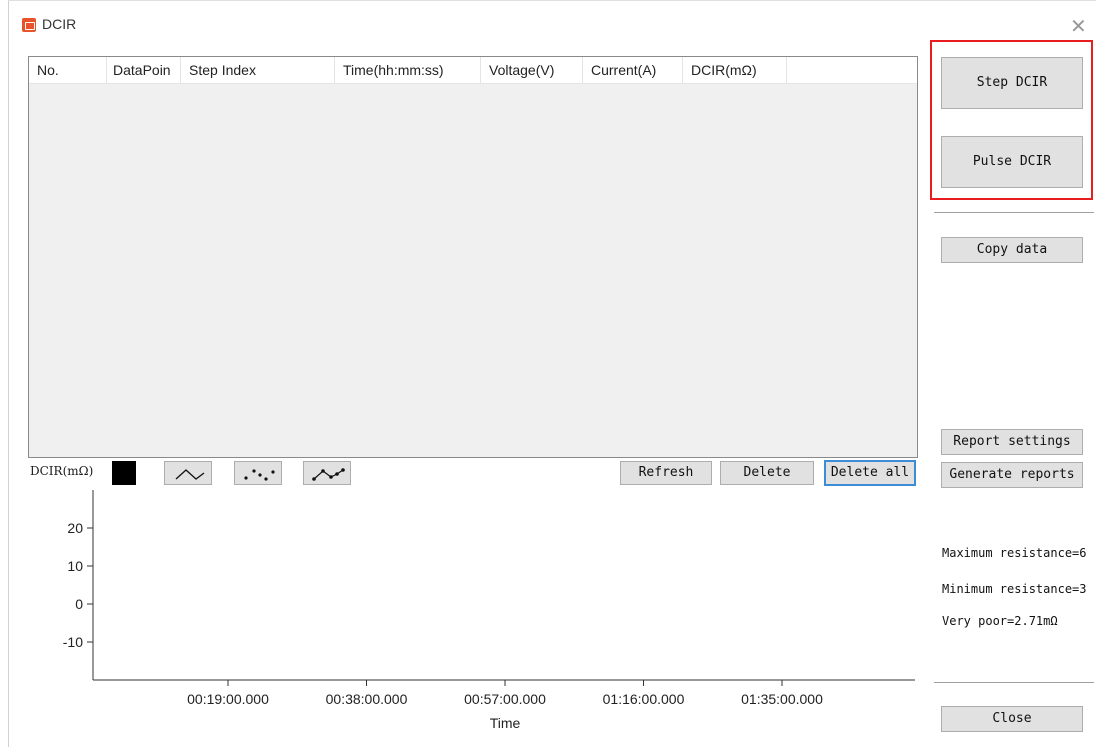 This screenshot has height=747, width=1096. Describe the element at coordinates (1000, 621) in the screenshot. I see `very-poor-text: Very poor=2.71mΩ` at that location.